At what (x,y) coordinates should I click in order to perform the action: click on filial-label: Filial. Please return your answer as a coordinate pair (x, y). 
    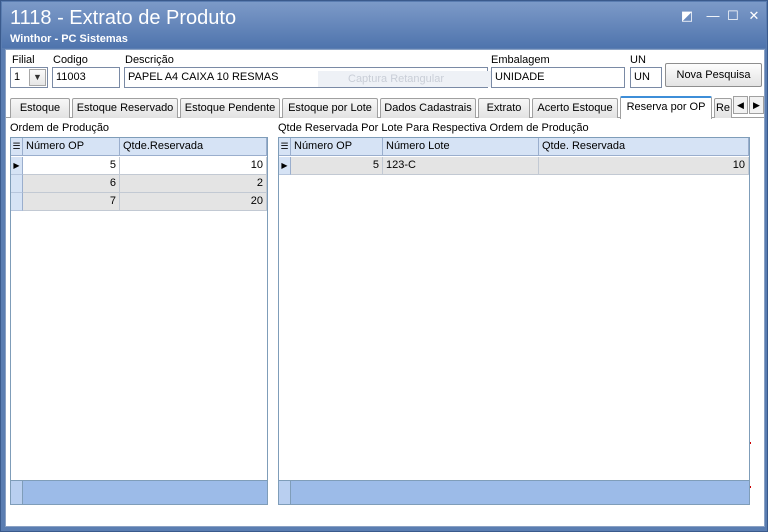
    Looking at the image, I should click on (23, 60).